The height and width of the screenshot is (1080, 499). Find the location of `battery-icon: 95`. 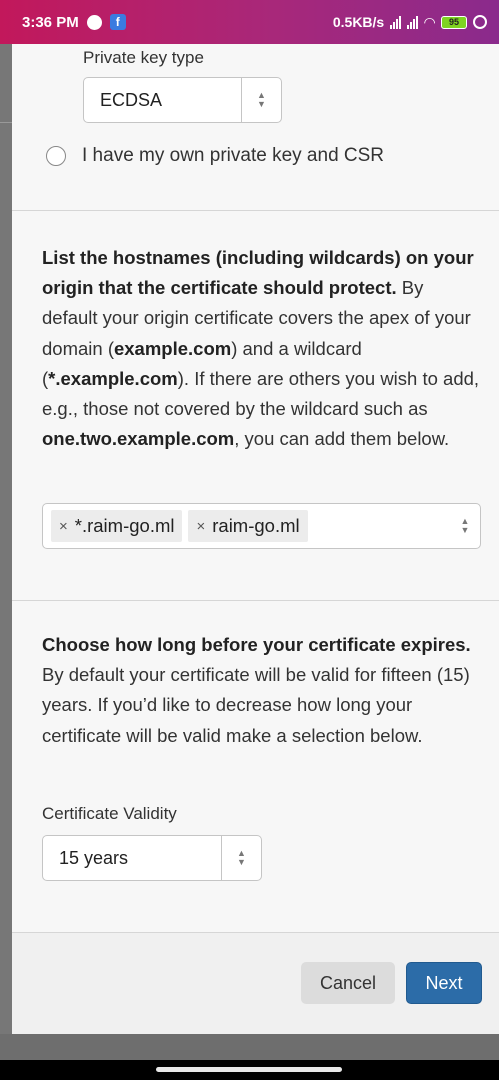

battery-icon: 95 is located at coordinates (454, 22).